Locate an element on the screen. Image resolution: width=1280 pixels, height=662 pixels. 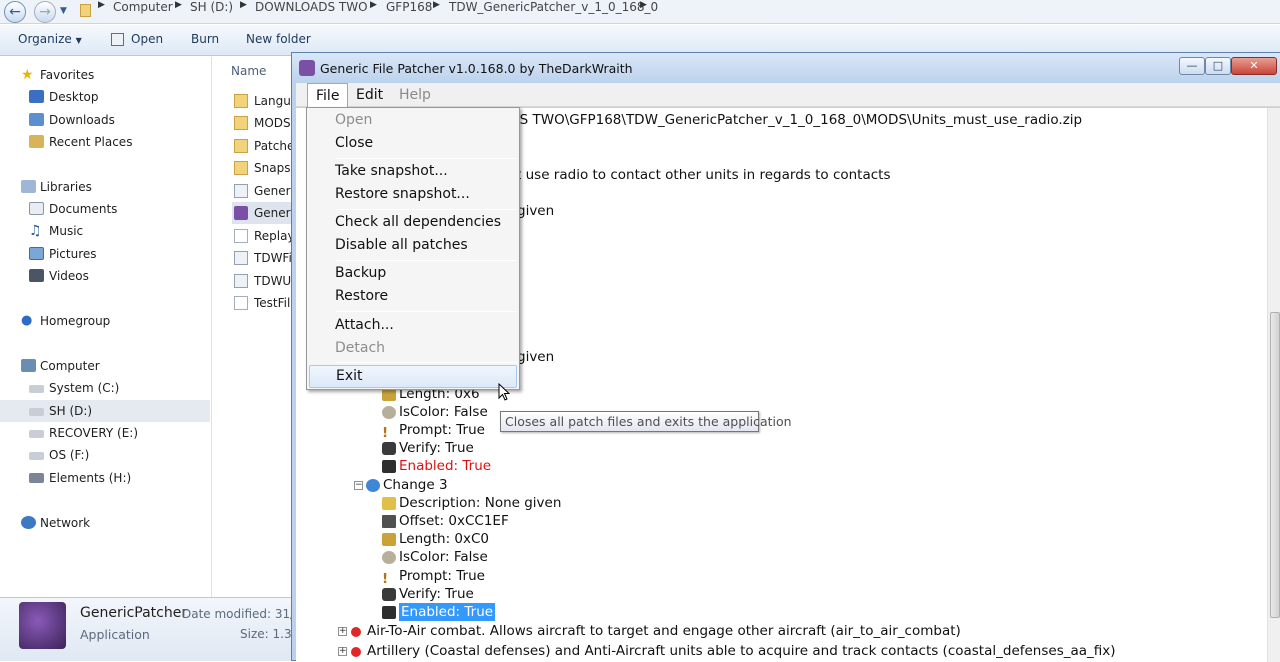
app-icon is located at coordinates (241, 213).